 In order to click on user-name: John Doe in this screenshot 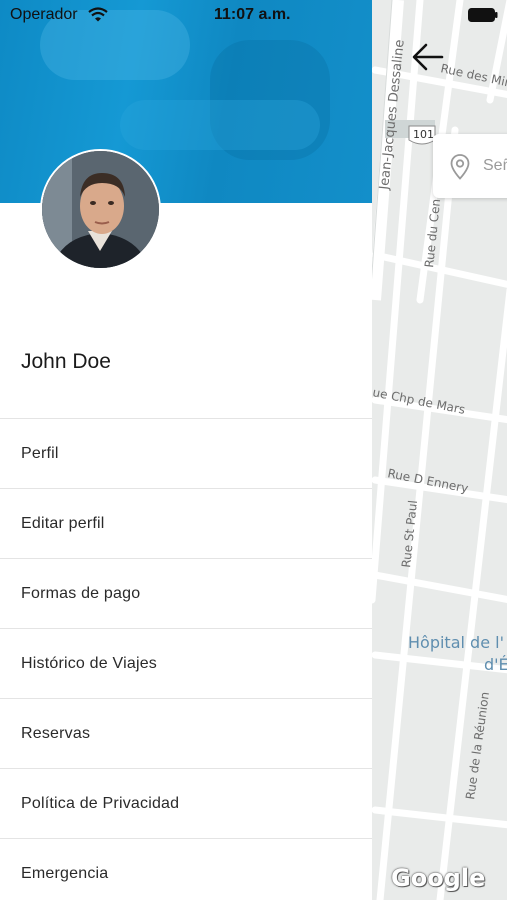, I will do `click(66, 361)`.